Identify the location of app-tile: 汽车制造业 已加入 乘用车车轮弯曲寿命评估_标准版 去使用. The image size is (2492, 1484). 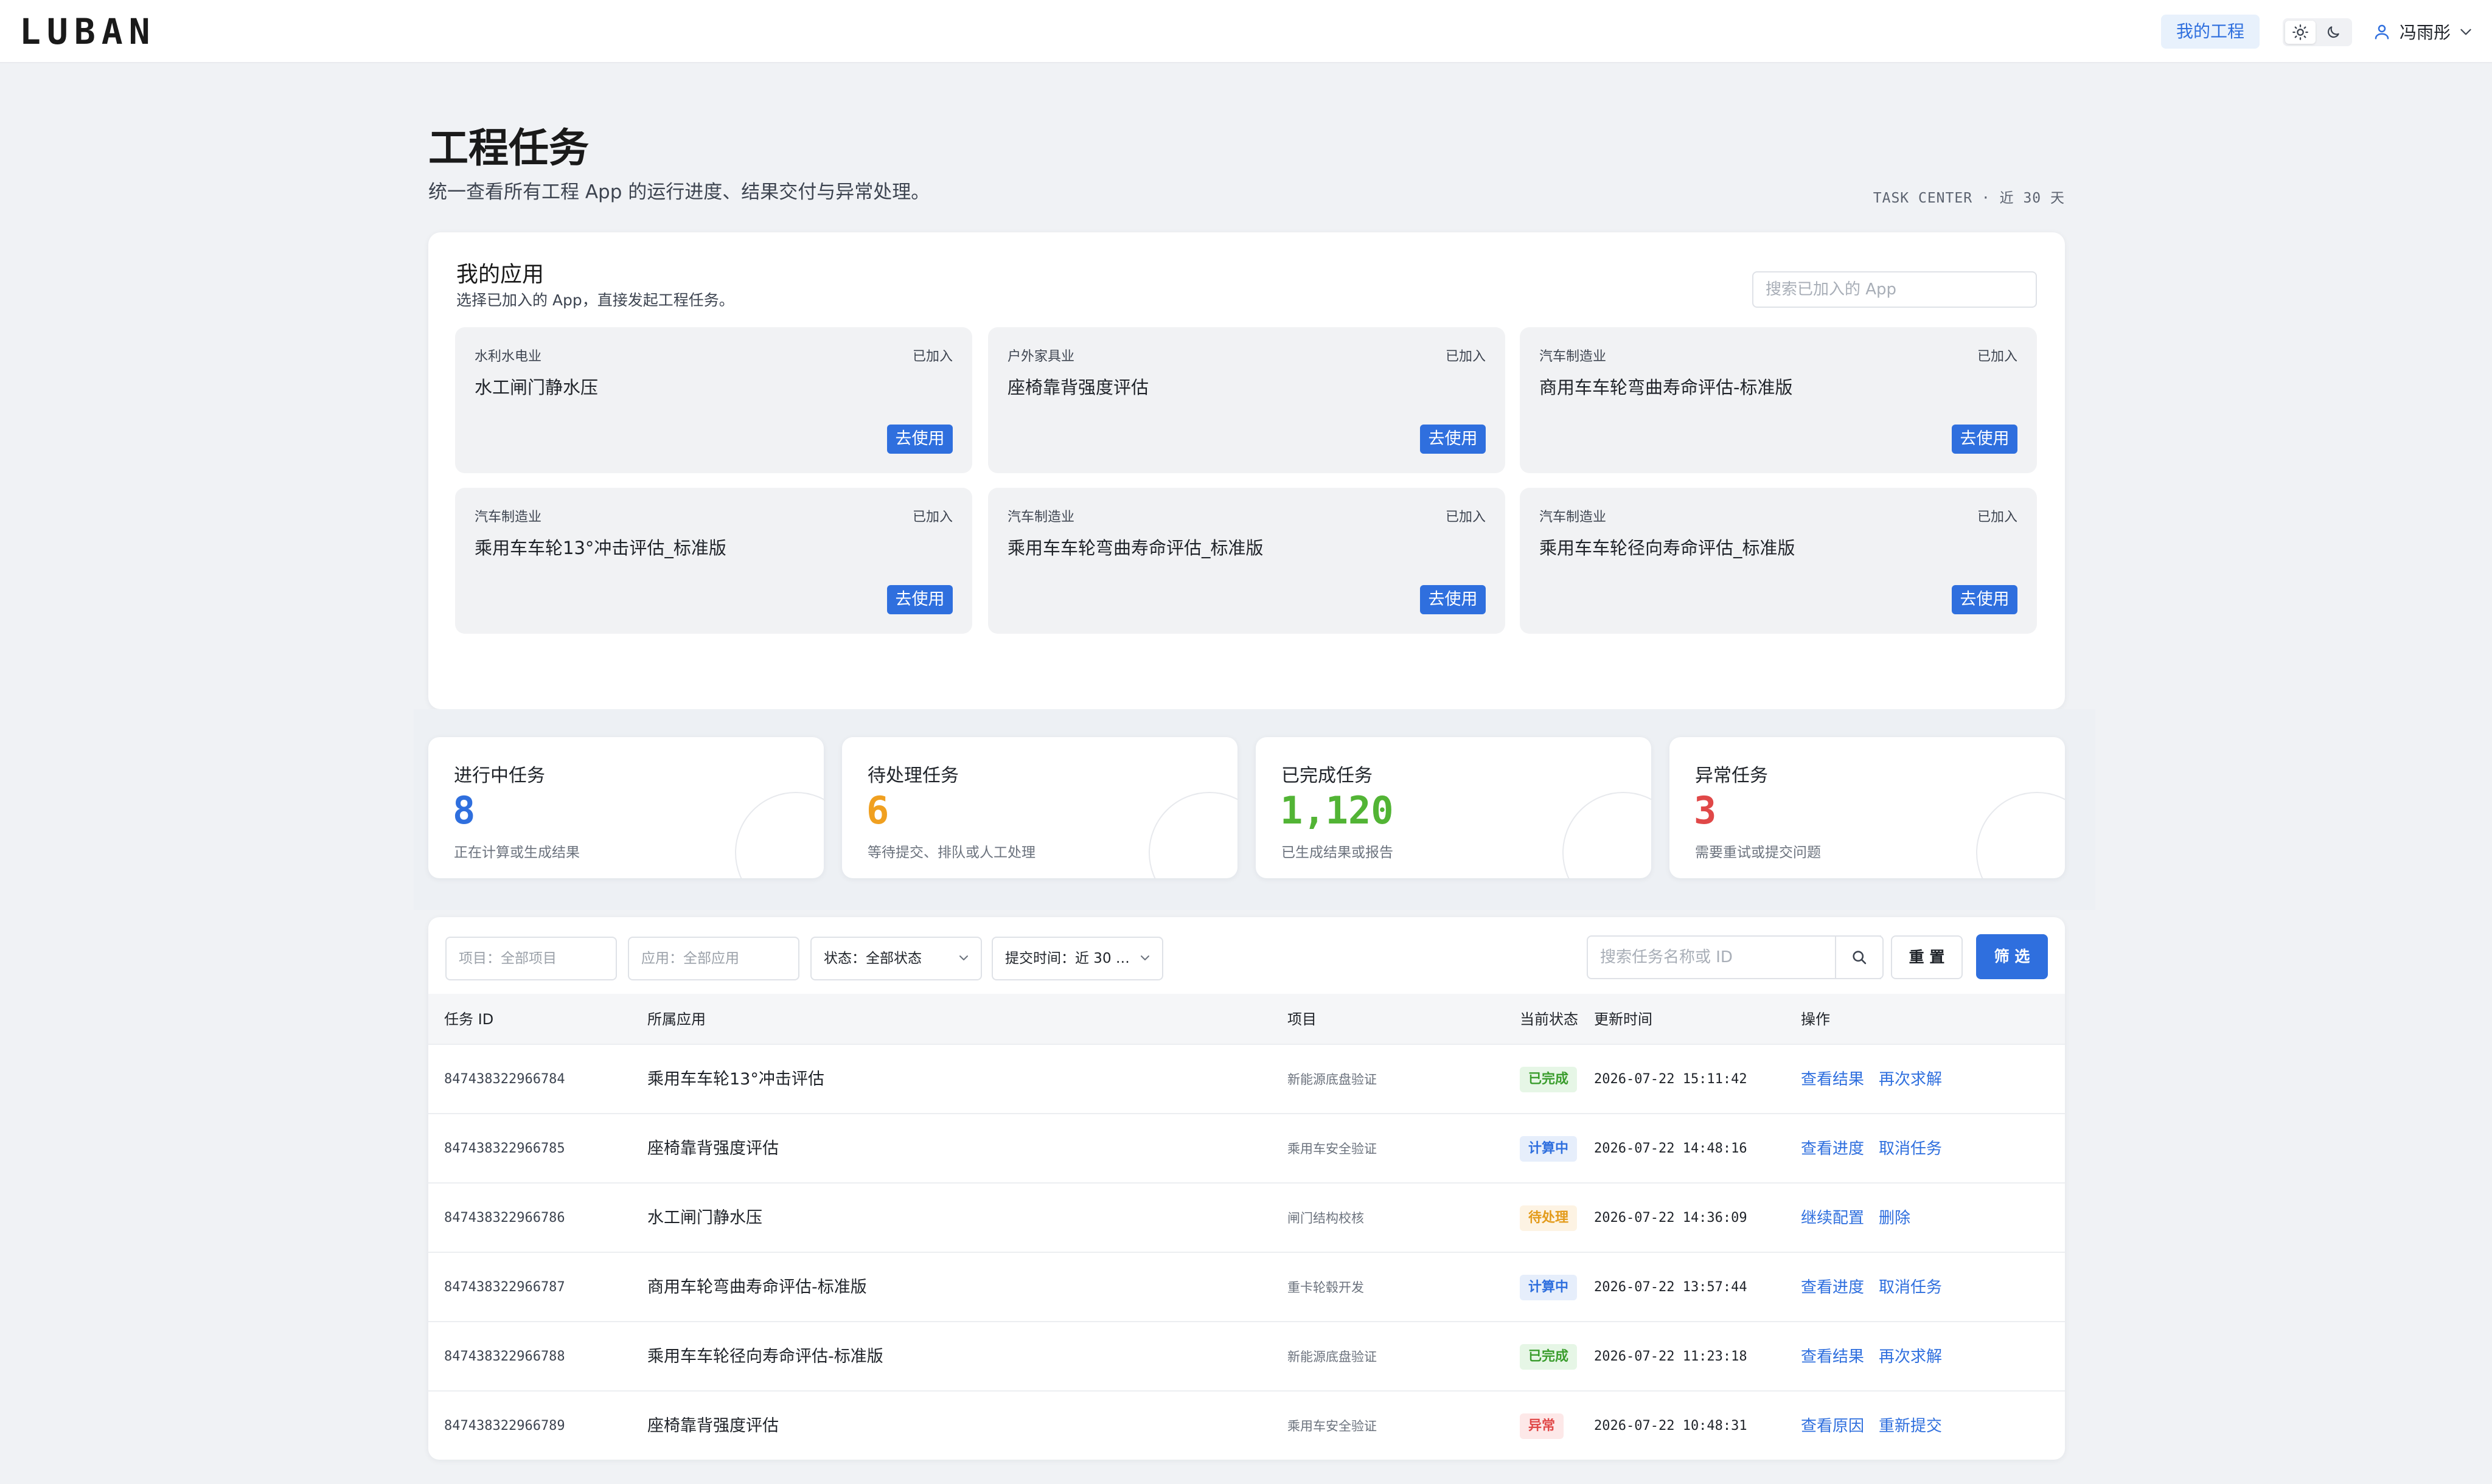
(1246, 561).